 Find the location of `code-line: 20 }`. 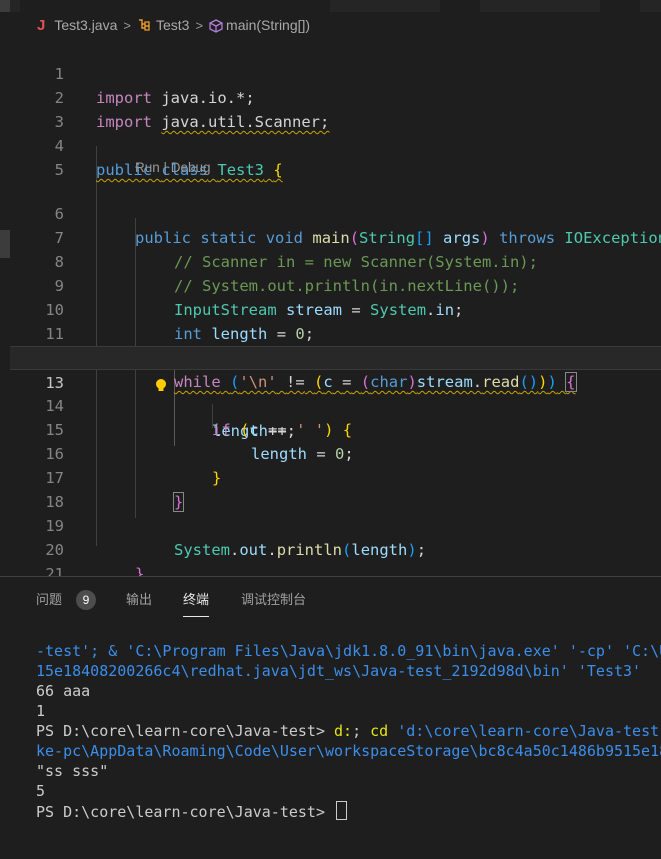

code-line: 20 } is located at coordinates (335, 545).